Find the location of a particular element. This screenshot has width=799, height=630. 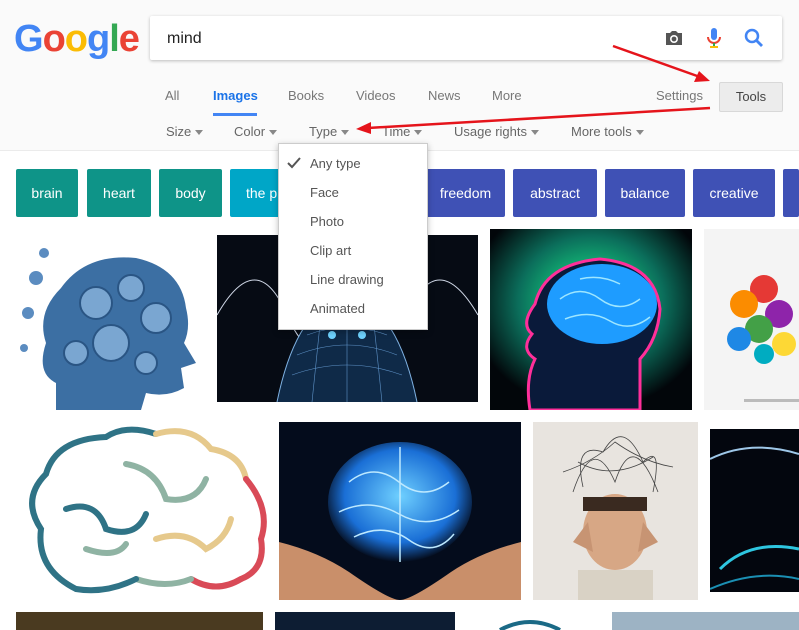

image-result-abstract-lines is located at coordinates (754, 510).